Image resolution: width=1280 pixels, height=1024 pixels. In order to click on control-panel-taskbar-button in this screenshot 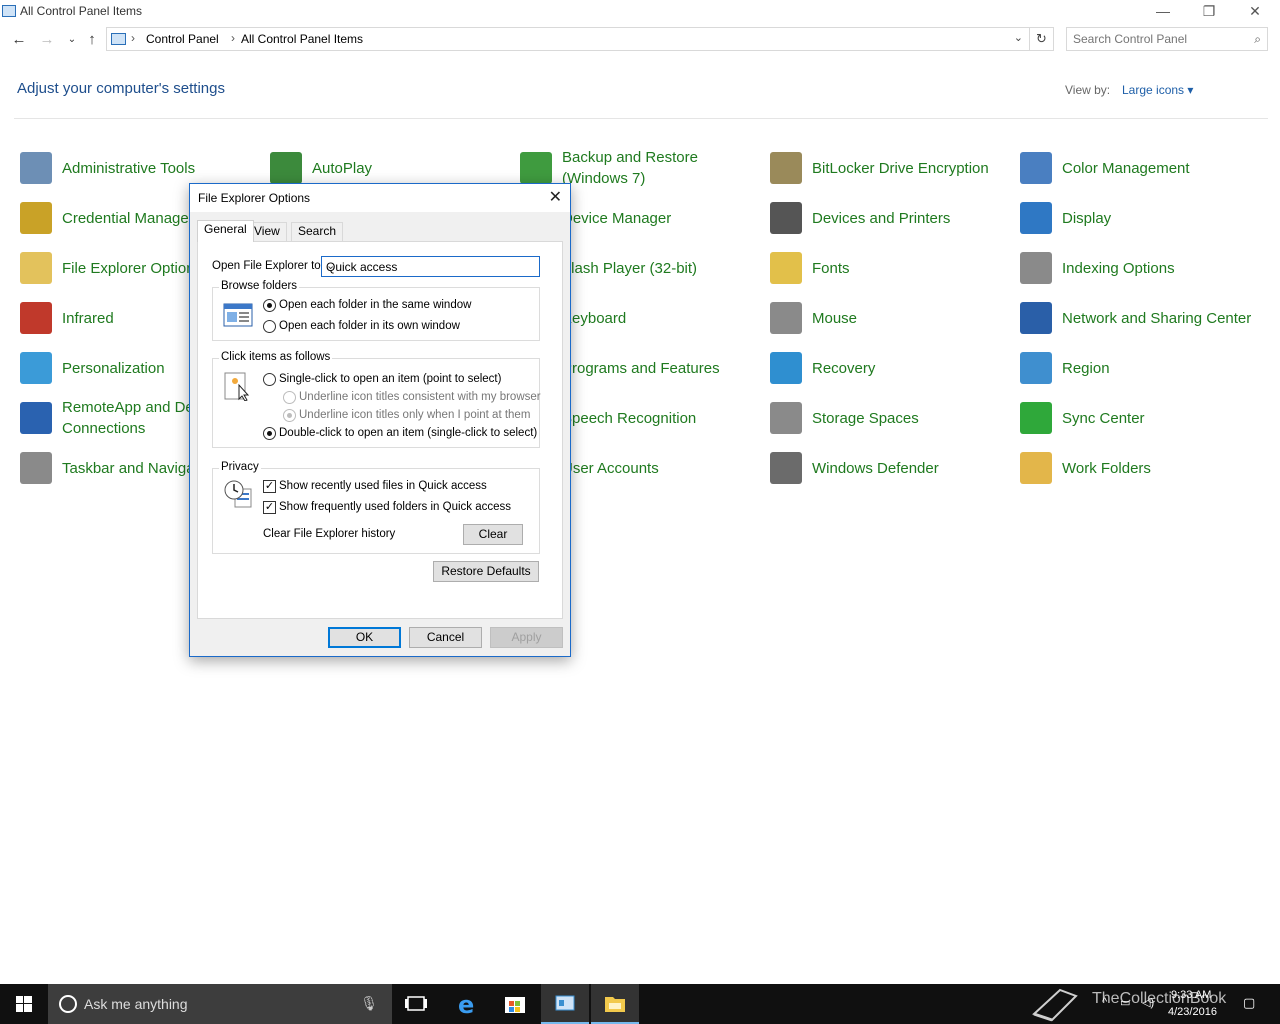, I will do `click(565, 1004)`.